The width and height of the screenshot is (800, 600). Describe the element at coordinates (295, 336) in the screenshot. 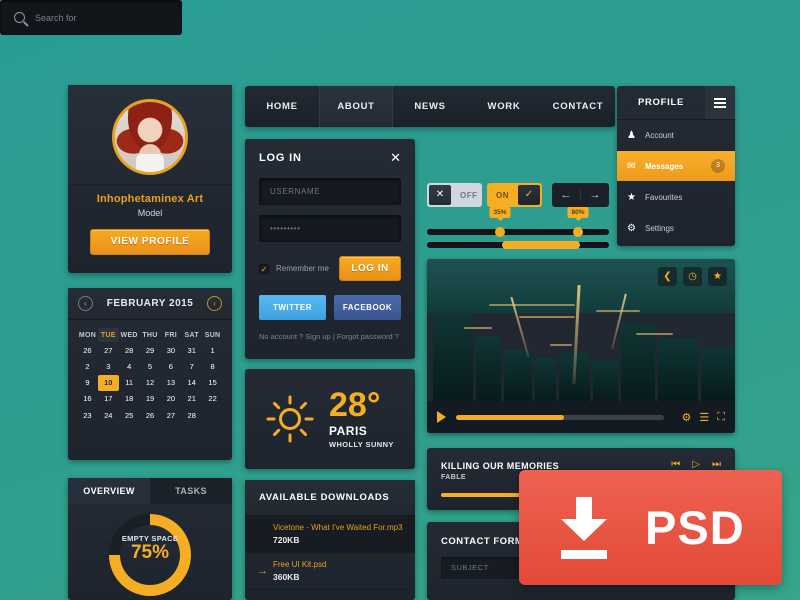

I see `signup-link: No account ? Sign up` at that location.